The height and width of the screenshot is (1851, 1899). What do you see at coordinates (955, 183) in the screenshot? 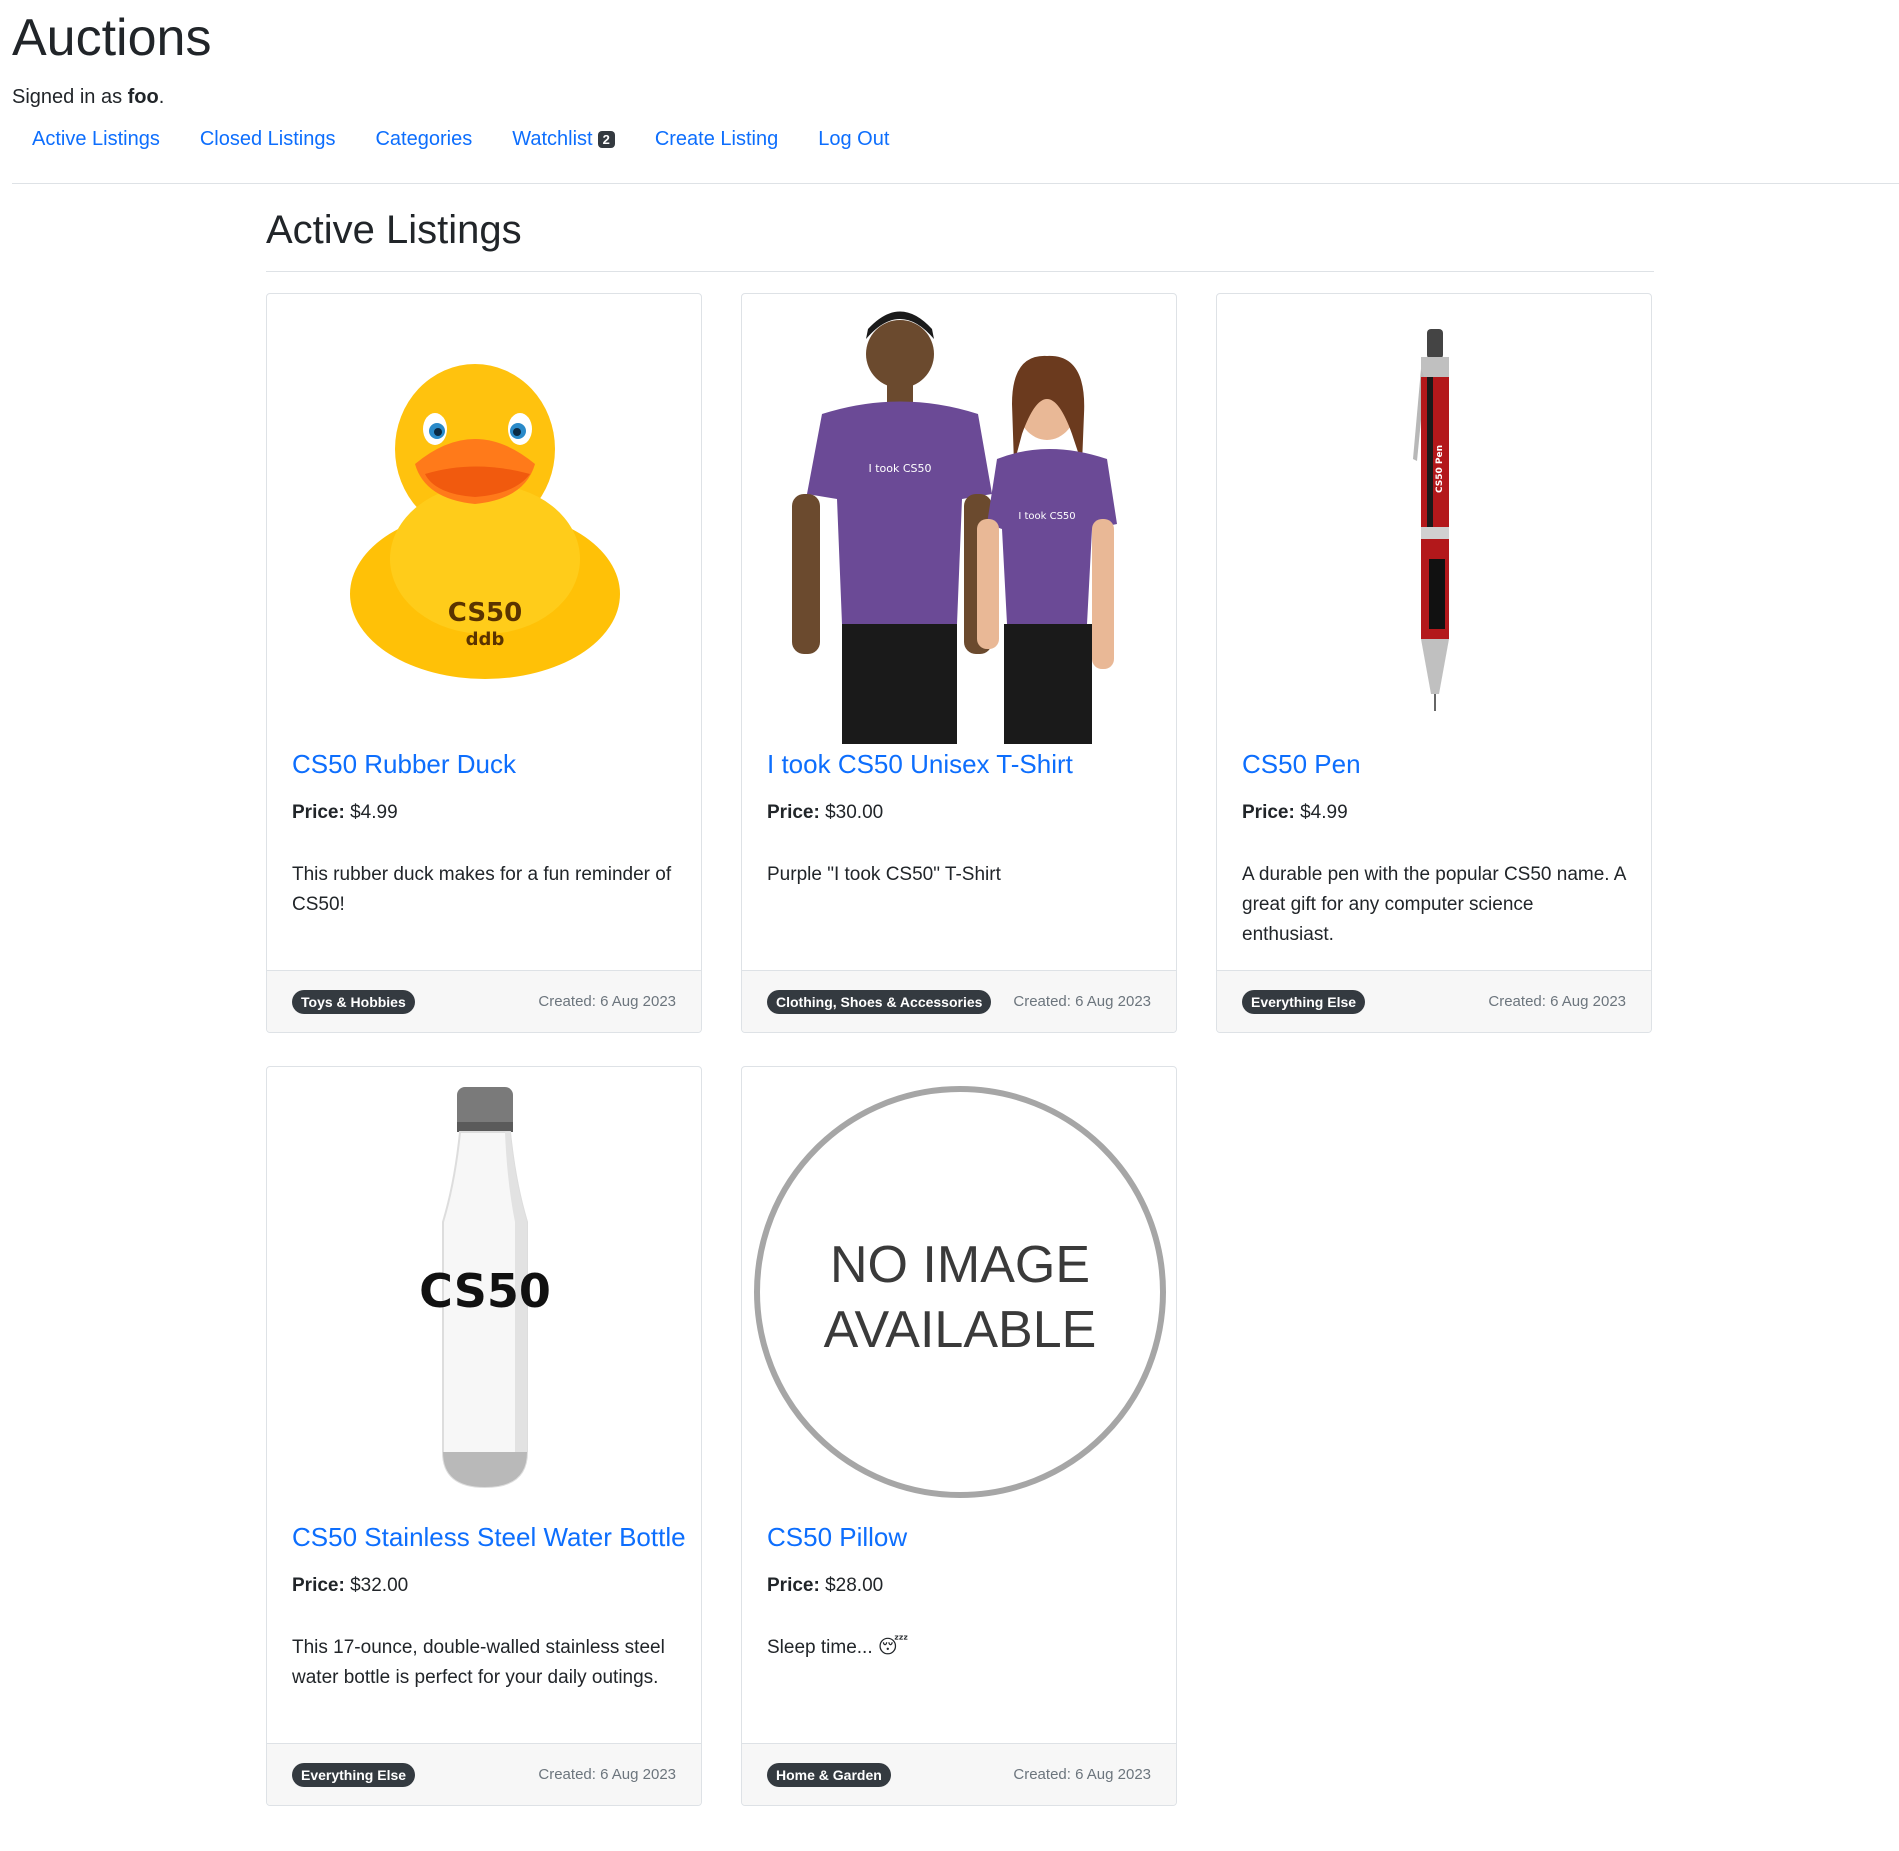
I see `header-divider` at bounding box center [955, 183].